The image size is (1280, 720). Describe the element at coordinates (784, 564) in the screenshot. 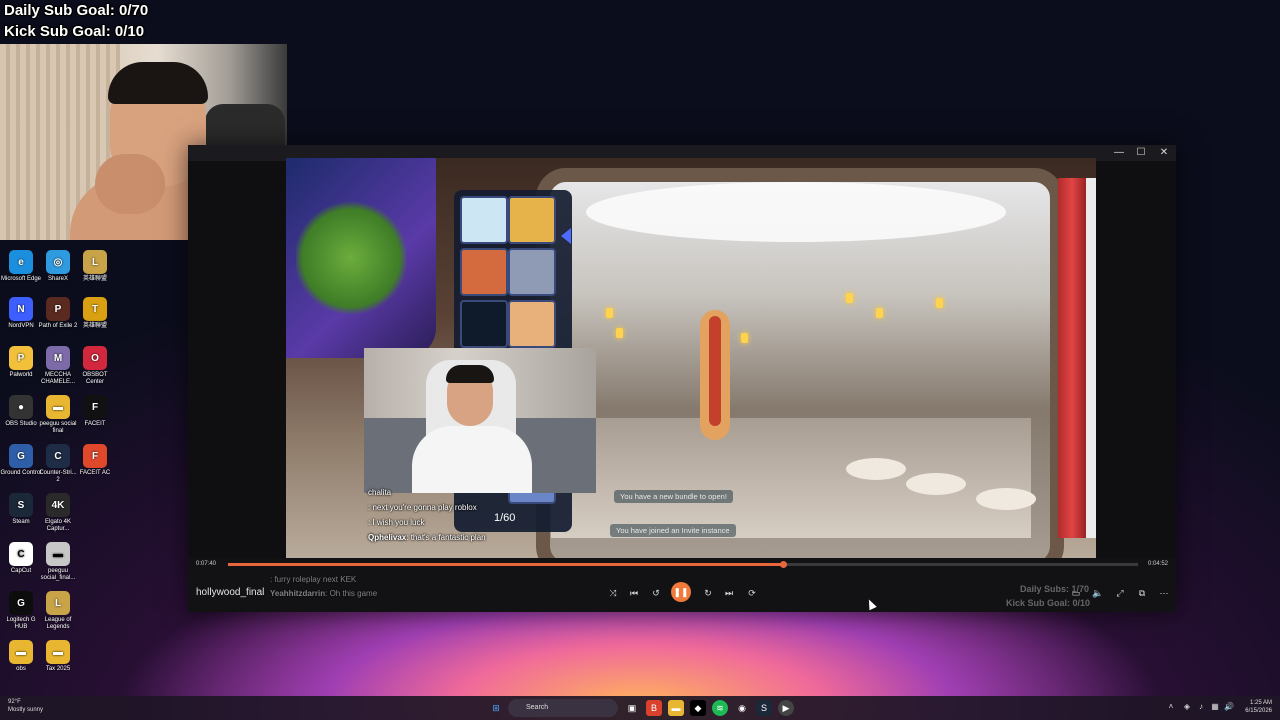

I see `seek-handle` at that location.